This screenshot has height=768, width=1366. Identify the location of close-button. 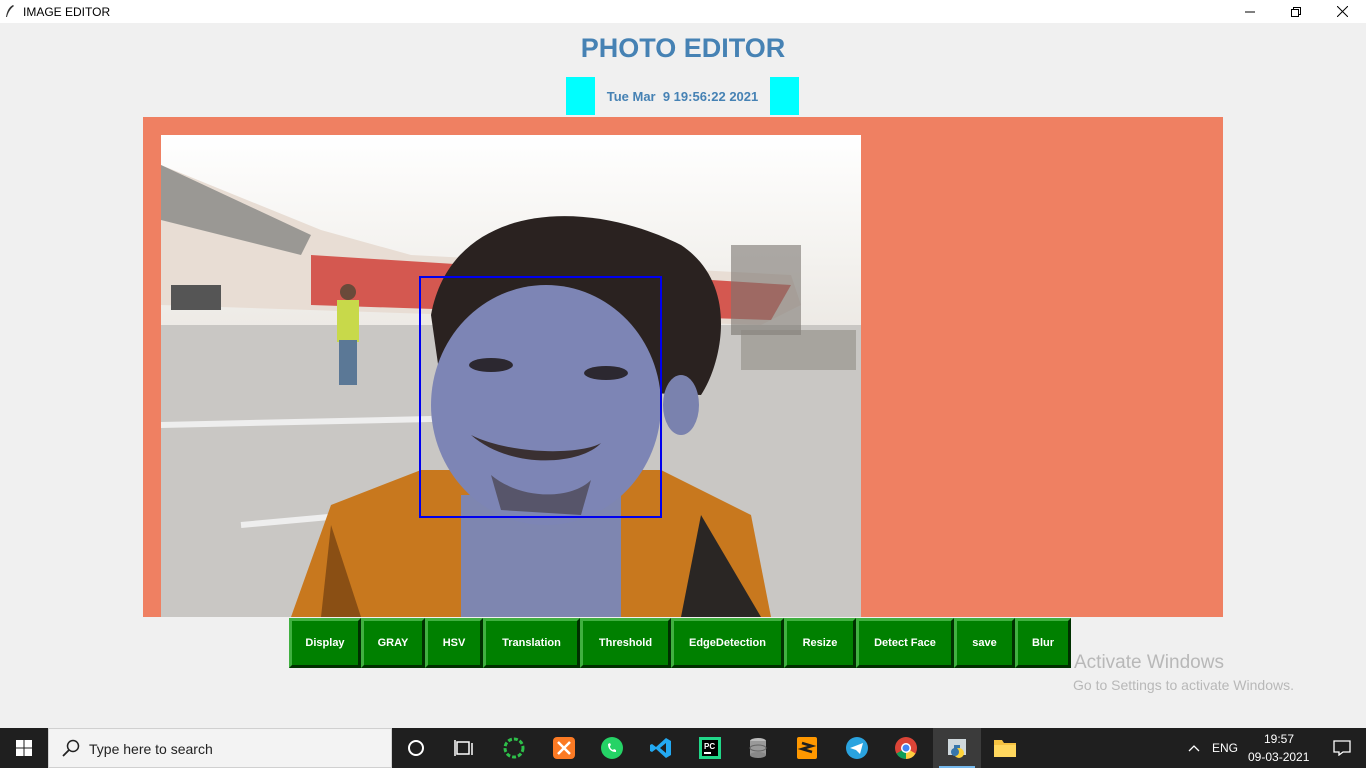
(1342, 11).